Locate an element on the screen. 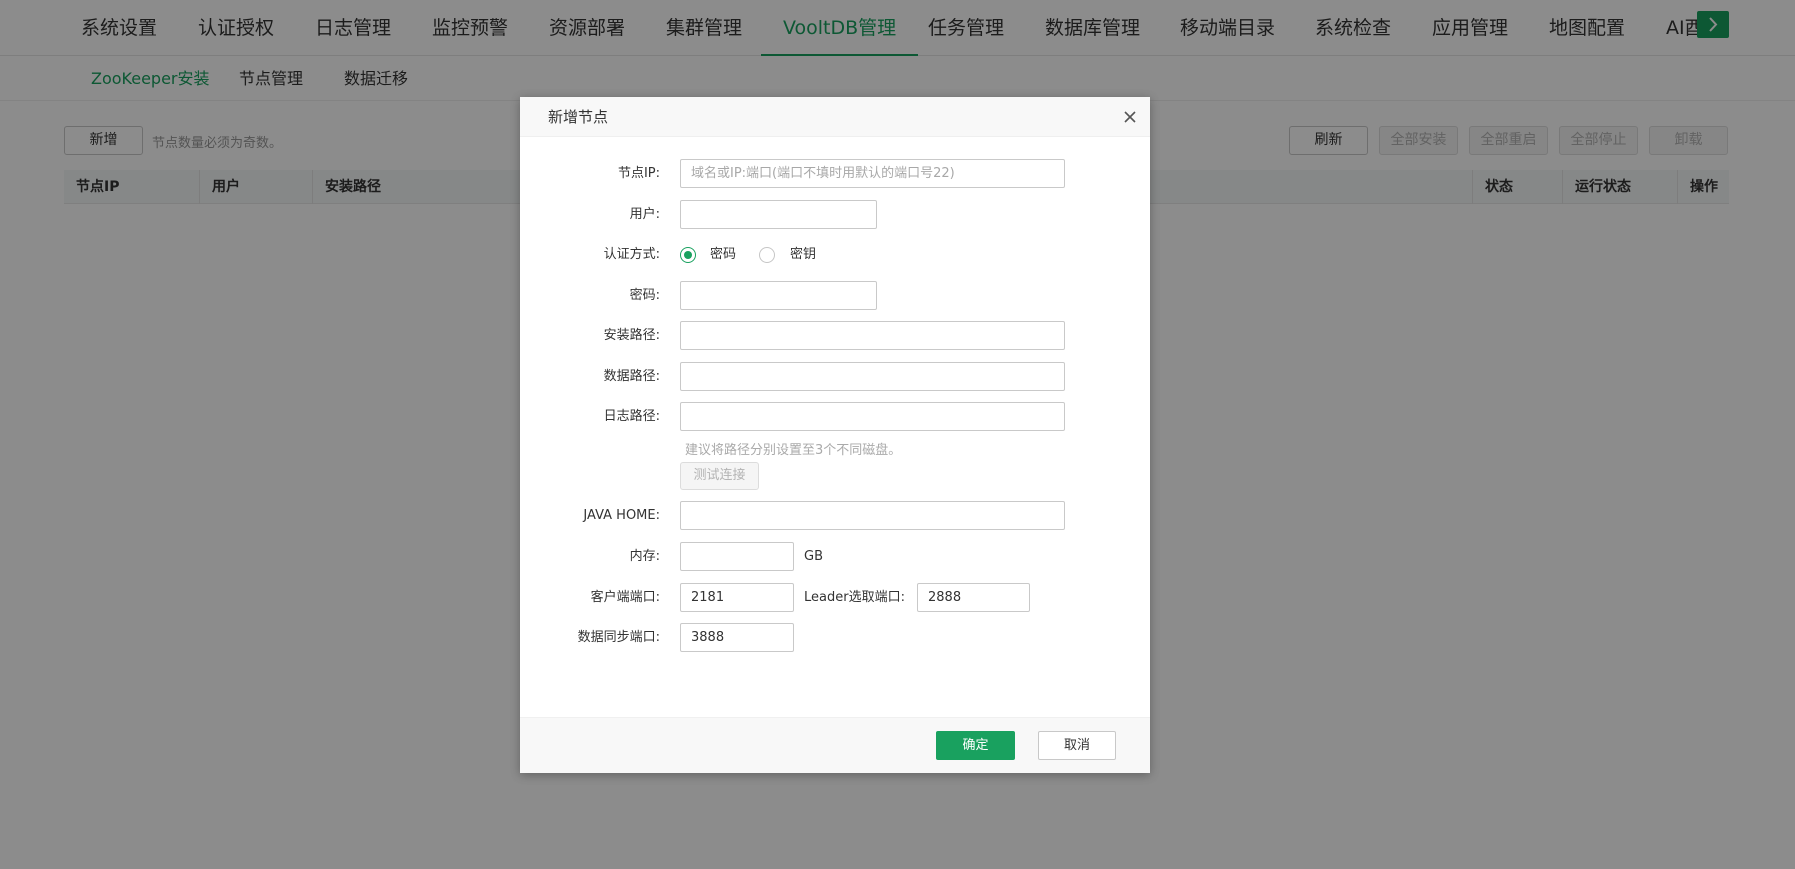 The width and height of the screenshot is (1795, 869). data-path-label: 数据路径: is located at coordinates (631, 376).